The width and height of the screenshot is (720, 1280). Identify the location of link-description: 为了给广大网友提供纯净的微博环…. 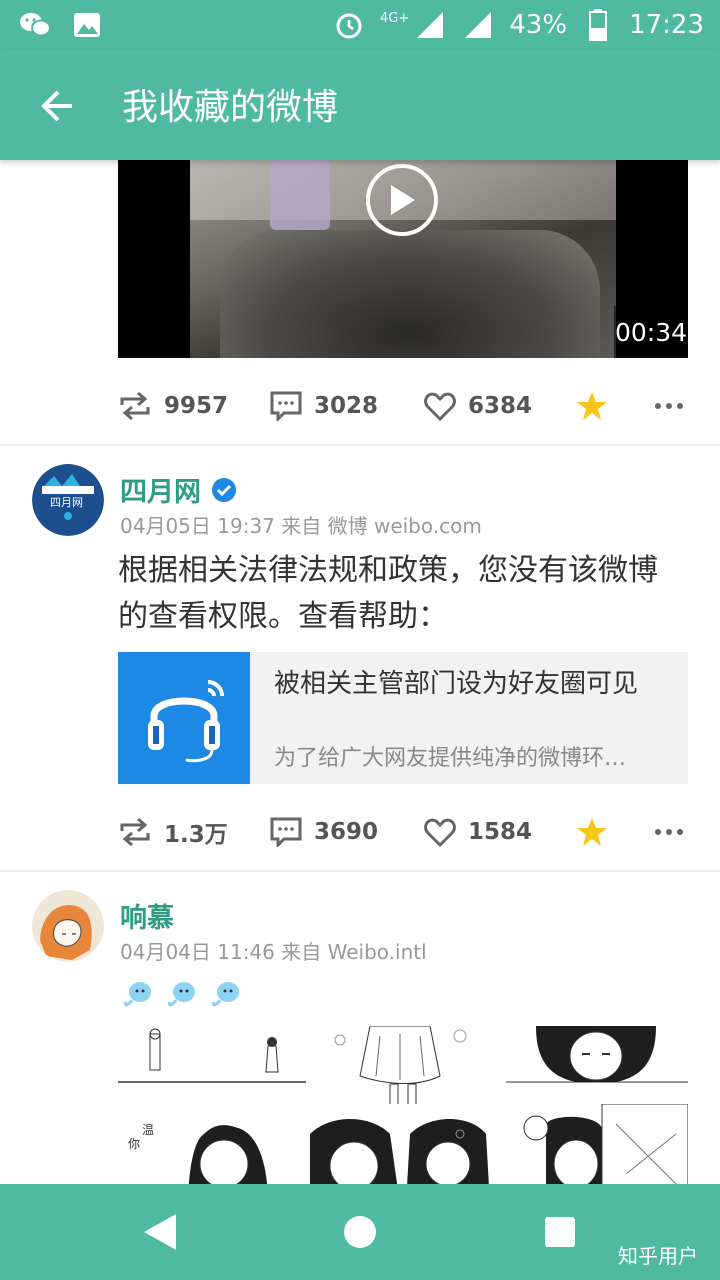
(450, 758).